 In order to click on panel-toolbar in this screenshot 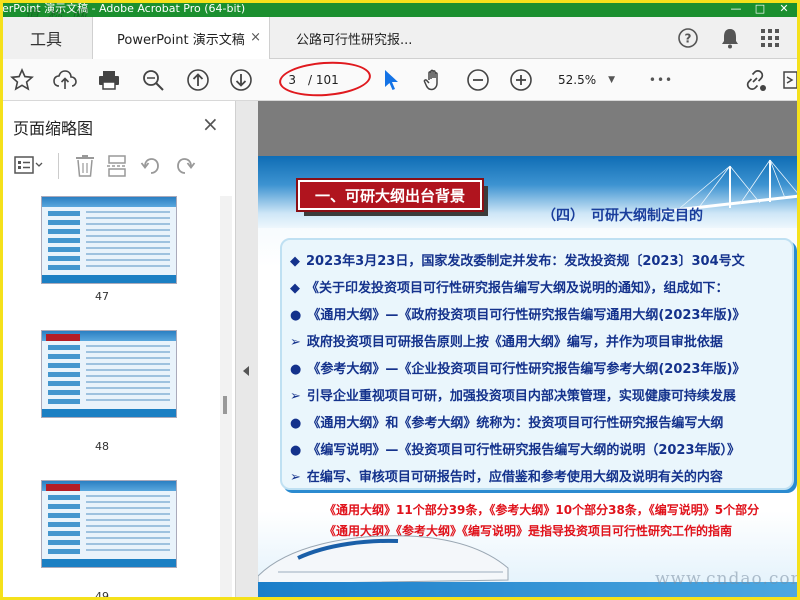, I will do `click(118, 166)`.